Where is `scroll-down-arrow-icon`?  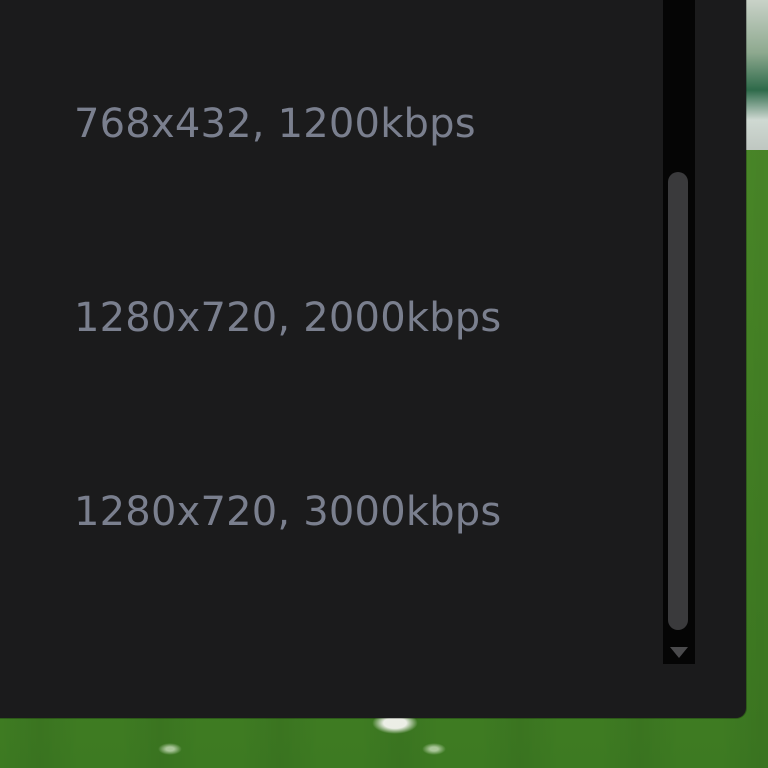
scroll-down-arrow-icon is located at coordinates (679, 652).